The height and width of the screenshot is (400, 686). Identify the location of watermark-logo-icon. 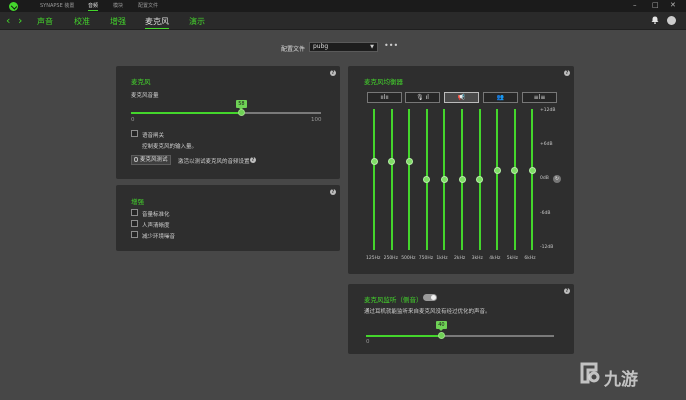
(590, 373).